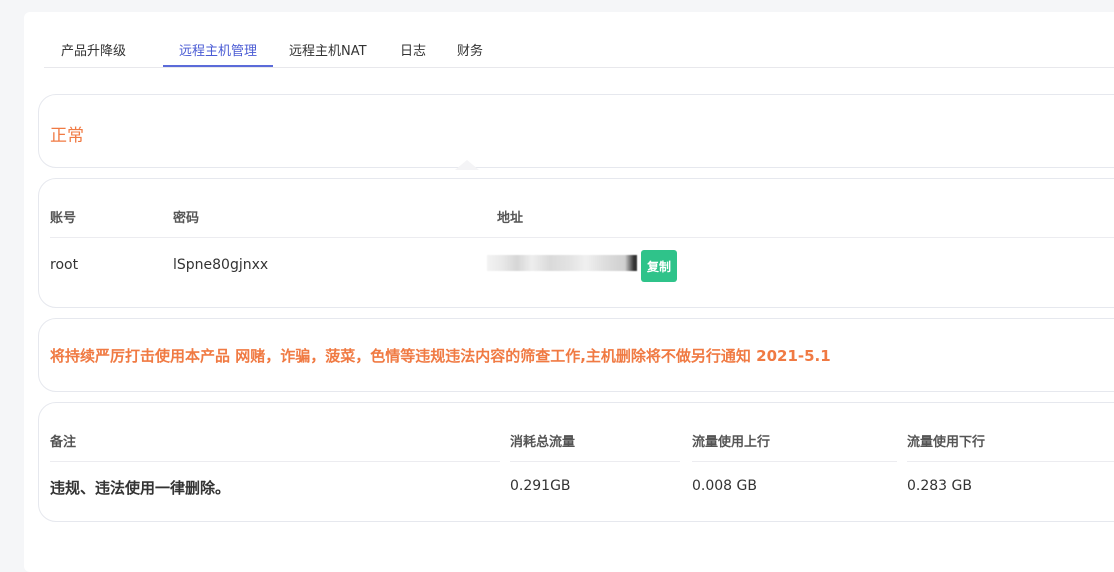 The image size is (1114, 572). I want to click on password-header: 密码, so click(186, 218).